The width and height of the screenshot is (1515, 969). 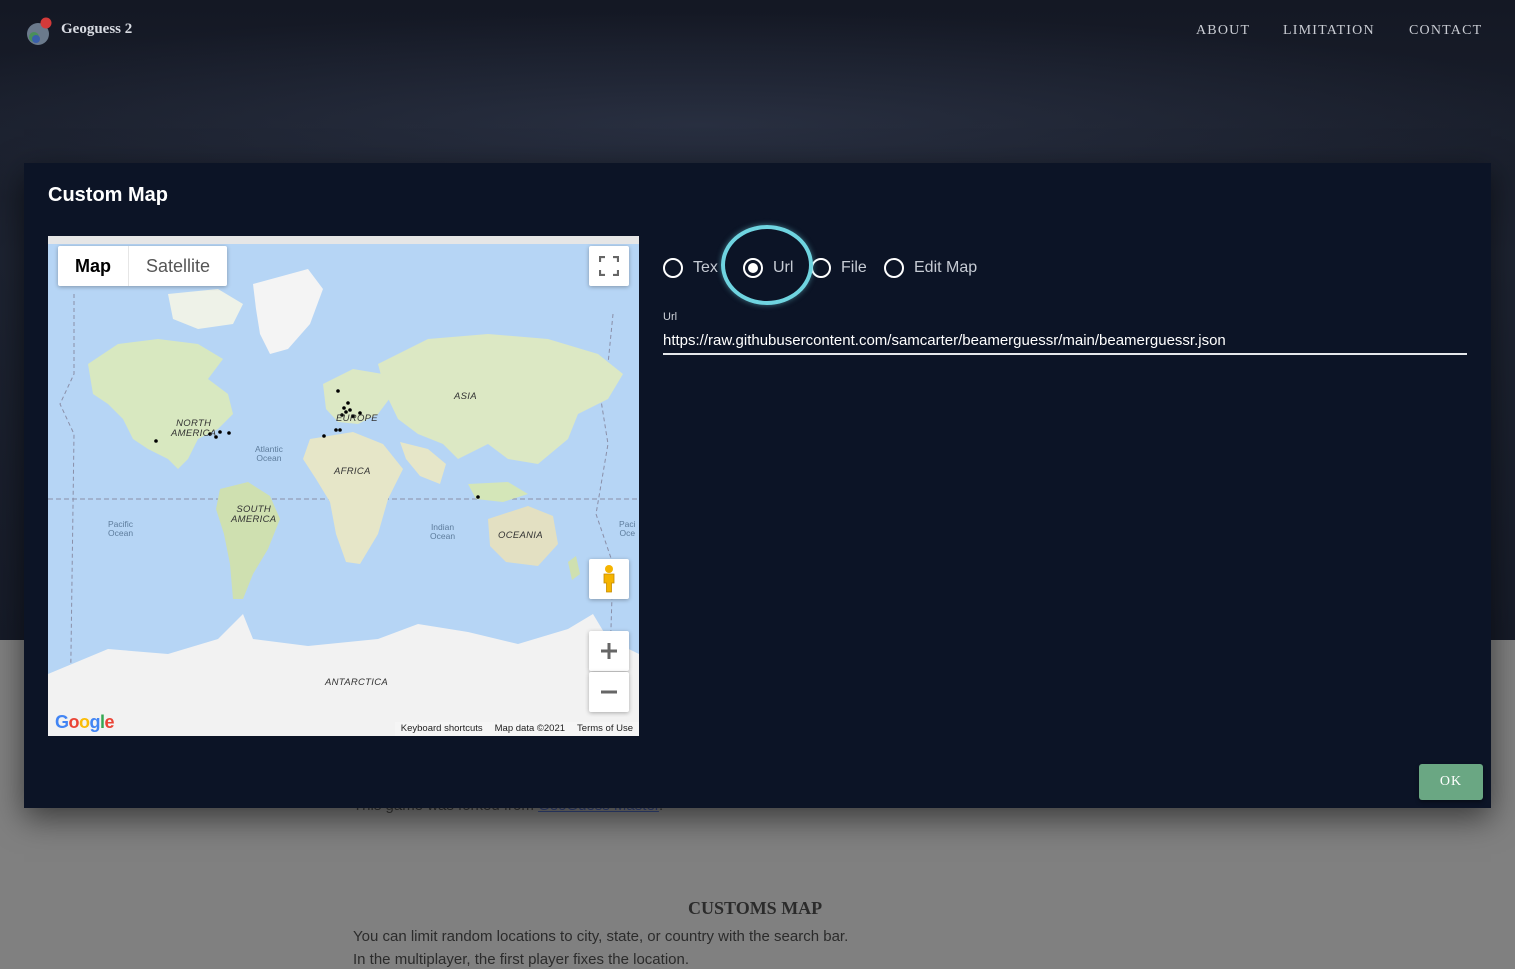 I want to click on dialog-title: Custom Map, so click(x=108, y=195).